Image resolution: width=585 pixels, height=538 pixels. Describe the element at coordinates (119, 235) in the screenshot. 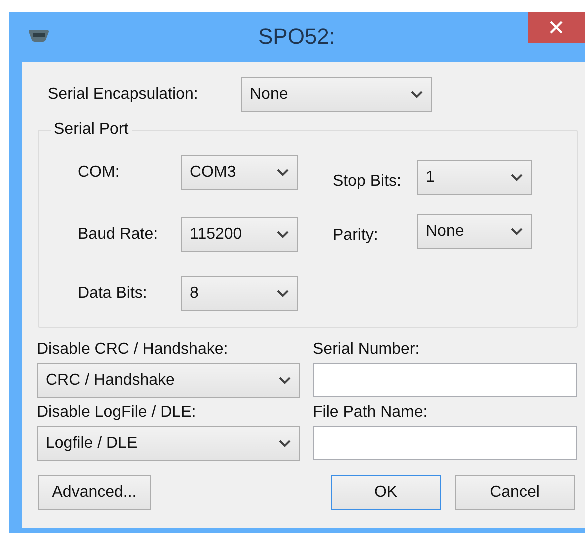

I see `field-label: Baud Rate:` at that location.